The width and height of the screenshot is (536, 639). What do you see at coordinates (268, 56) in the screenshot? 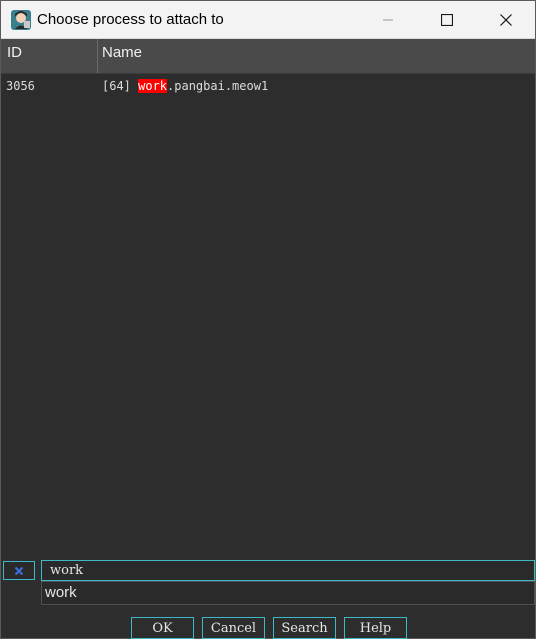
I see `process-list-header: ID Name` at bounding box center [268, 56].